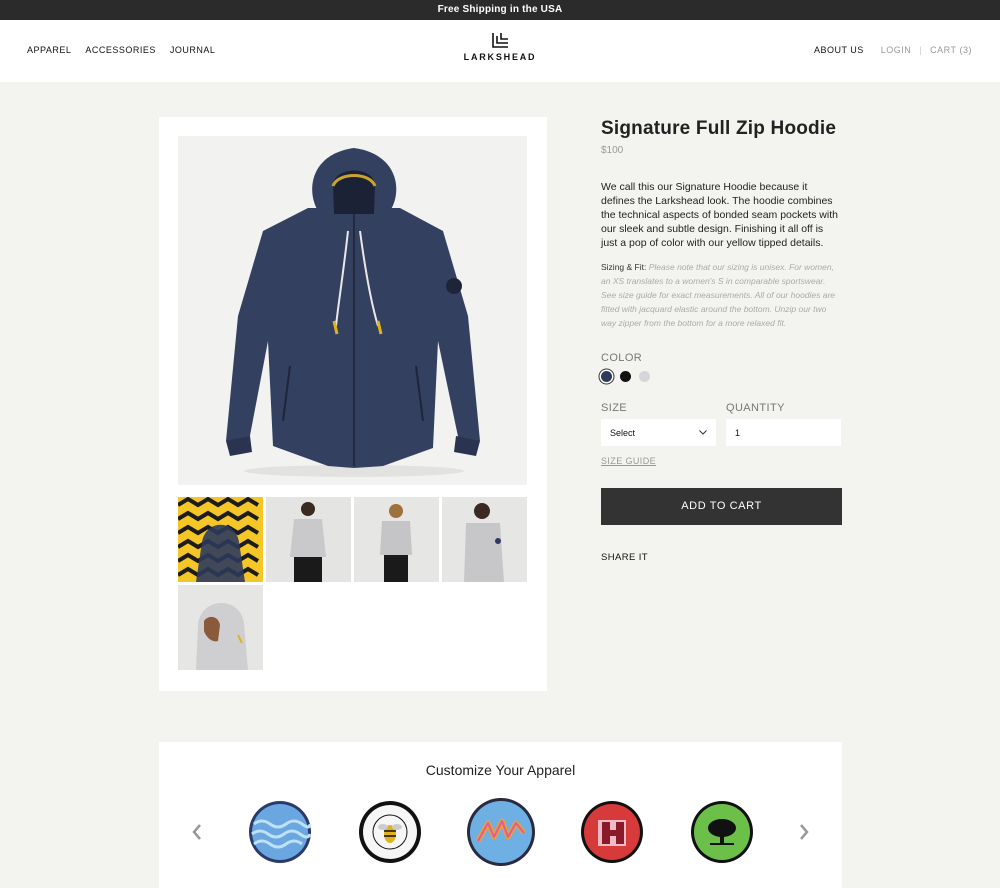 The image size is (1000, 888). I want to click on add-to-cart-button: ADD TO CART, so click(721, 506).